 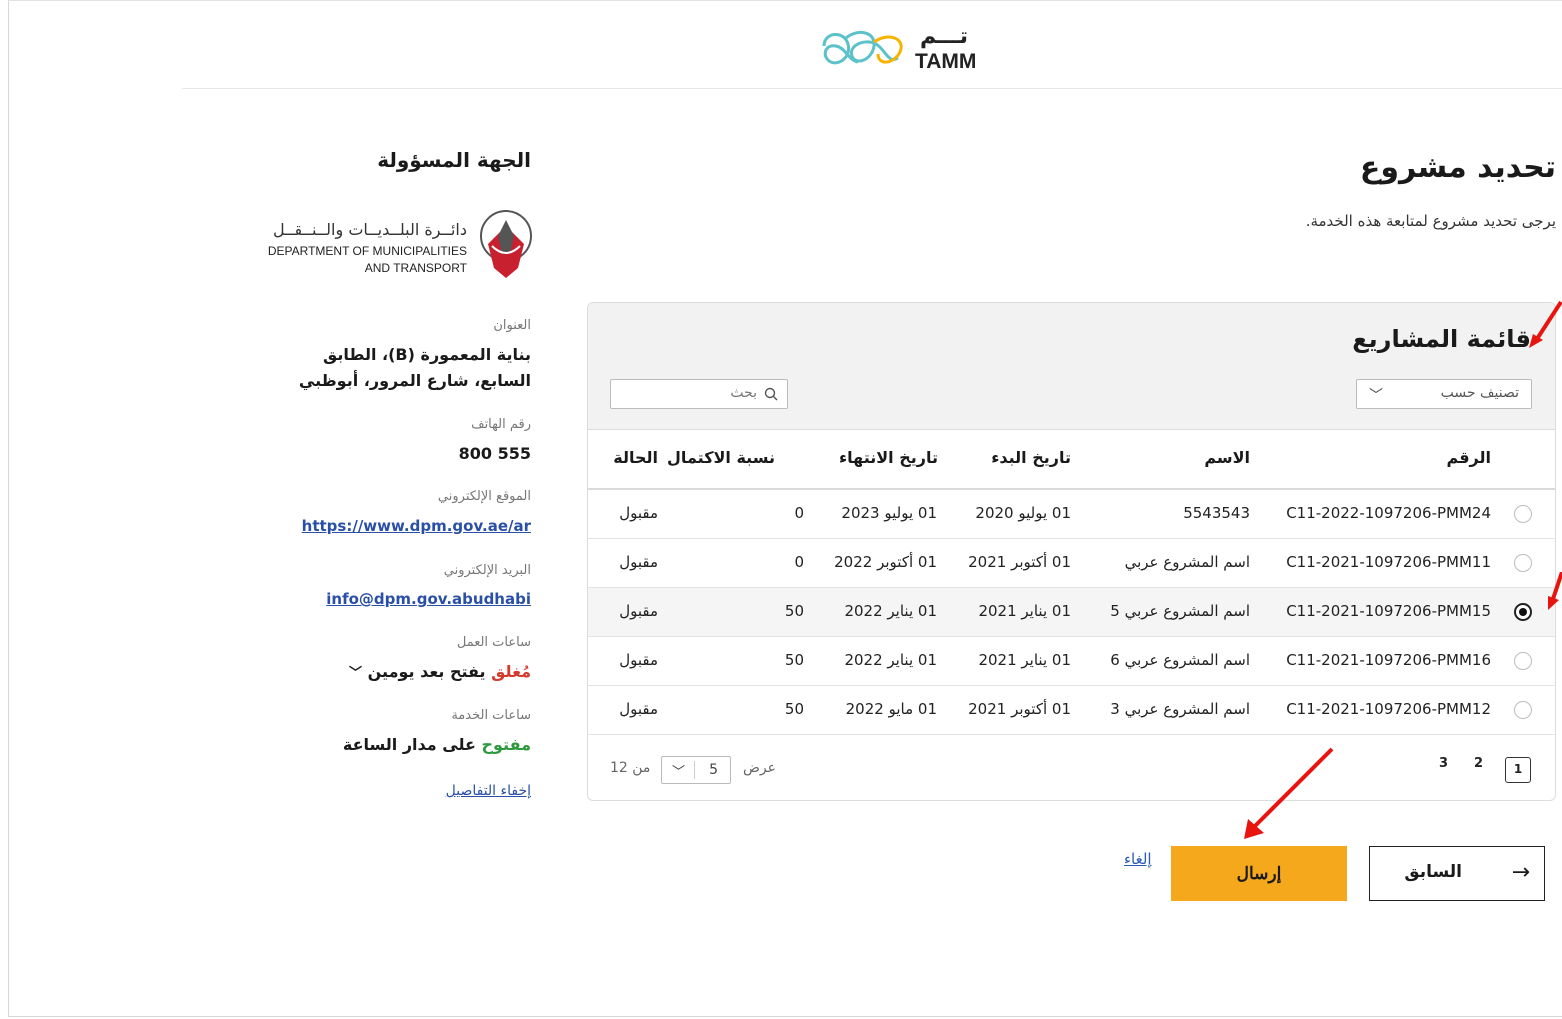 I want to click on rows-per-page-select: 5 ﹀, so click(x=696, y=770).